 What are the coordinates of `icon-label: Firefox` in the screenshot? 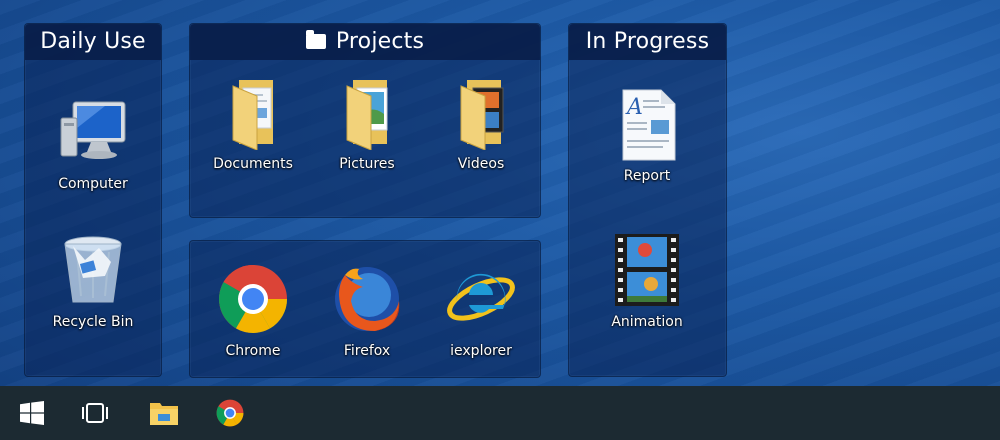 It's located at (367, 351).